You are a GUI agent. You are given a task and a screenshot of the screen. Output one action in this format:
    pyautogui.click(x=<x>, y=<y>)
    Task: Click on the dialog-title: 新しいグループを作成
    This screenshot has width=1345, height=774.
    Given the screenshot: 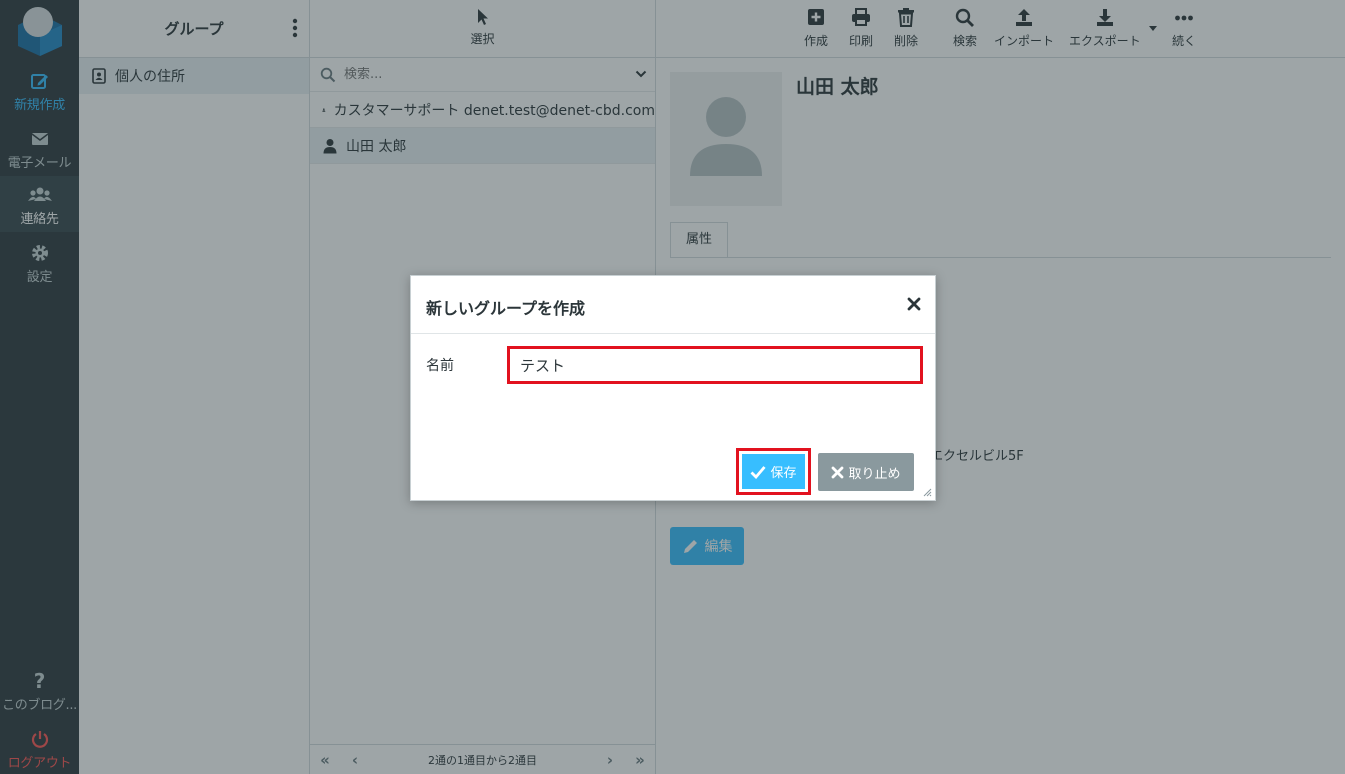 What is the action you would take?
    pyautogui.click(x=506, y=308)
    